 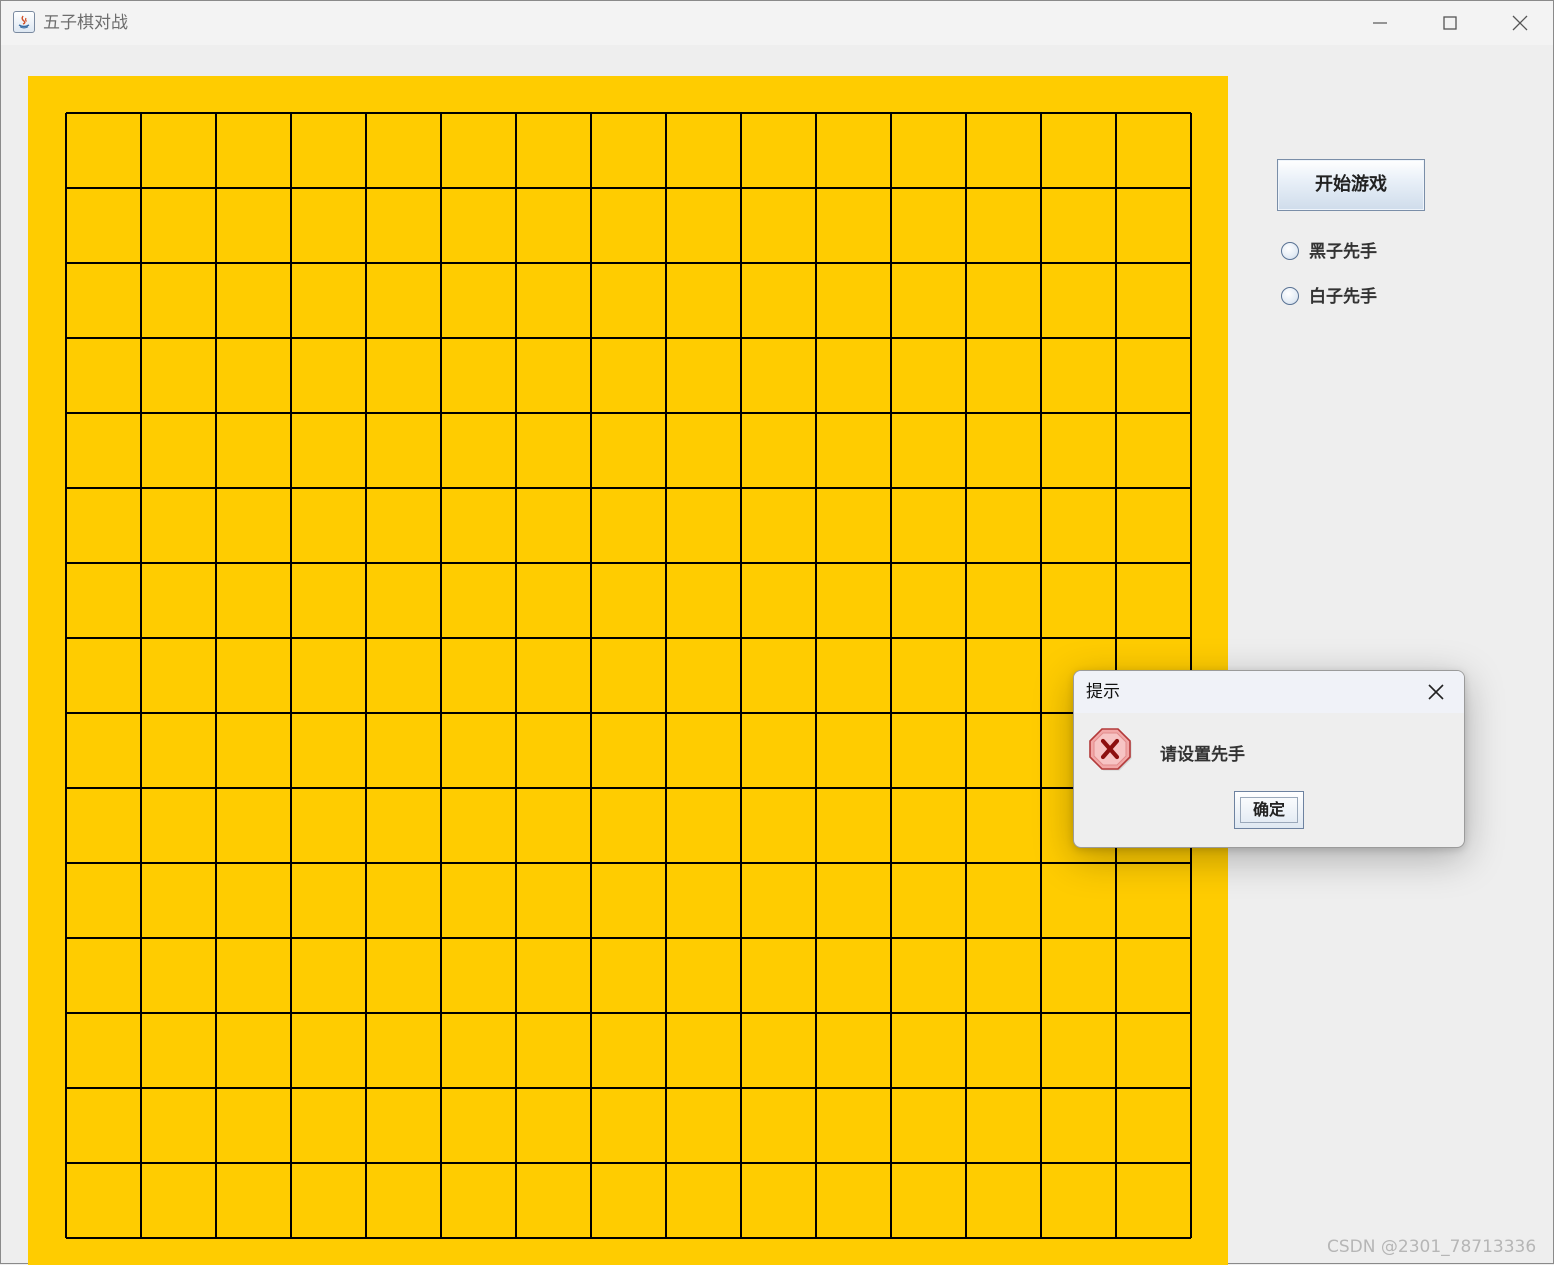 I want to click on radio-white-first-label: 白子先手, so click(x=1343, y=297).